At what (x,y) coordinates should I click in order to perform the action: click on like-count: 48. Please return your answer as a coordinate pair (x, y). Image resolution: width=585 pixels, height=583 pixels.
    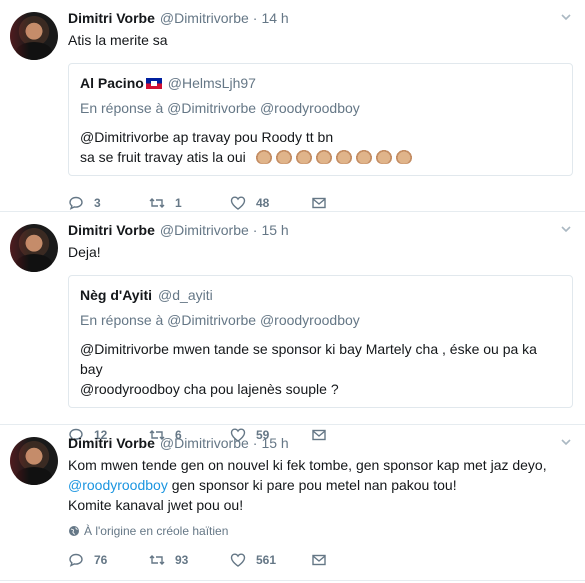
    Looking at the image, I should click on (263, 203).